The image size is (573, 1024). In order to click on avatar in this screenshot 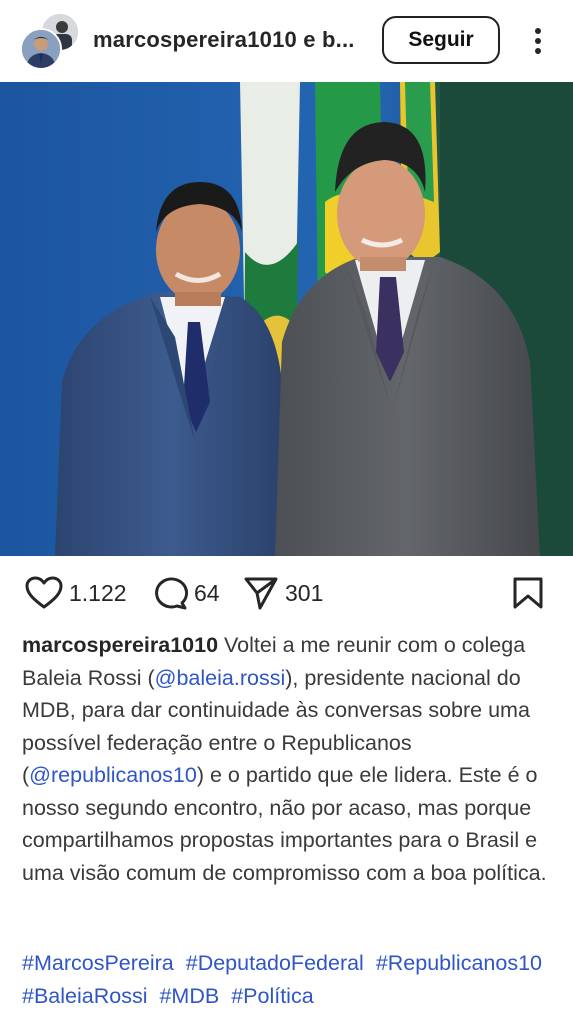, I will do `click(41, 49)`.